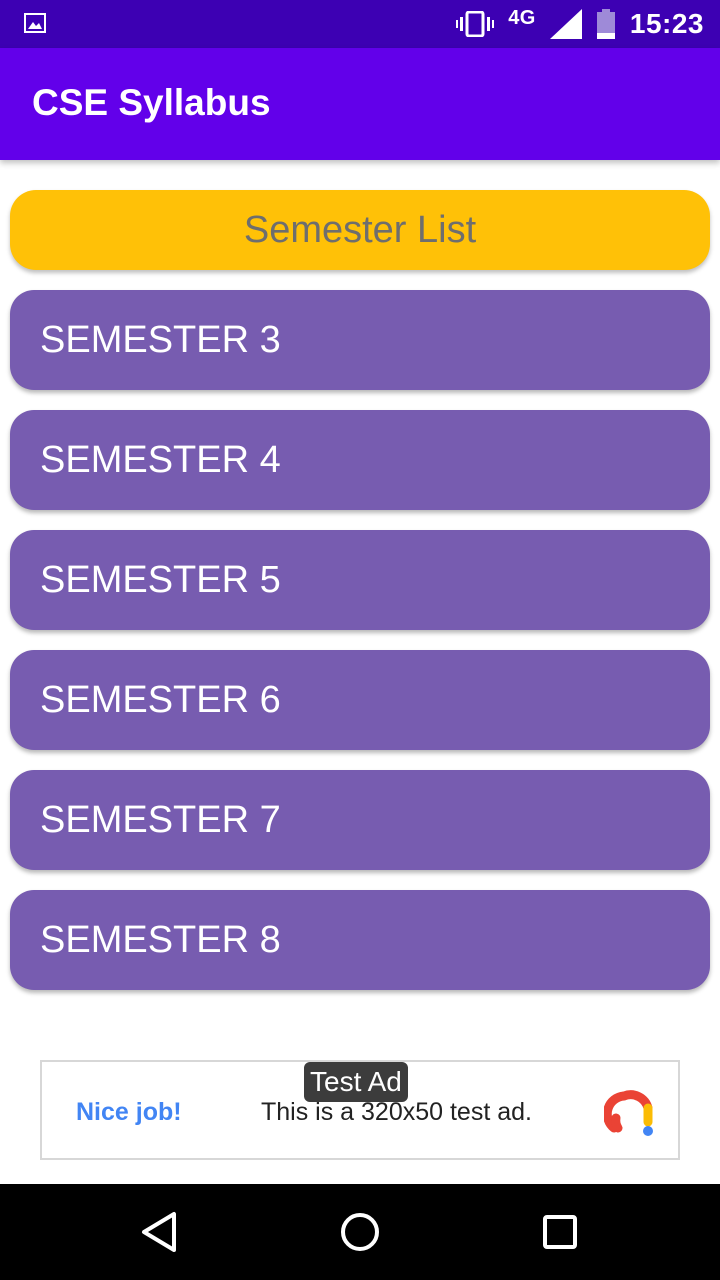  Describe the element at coordinates (522, 17) in the screenshot. I see `network-type-label: 4G` at that location.